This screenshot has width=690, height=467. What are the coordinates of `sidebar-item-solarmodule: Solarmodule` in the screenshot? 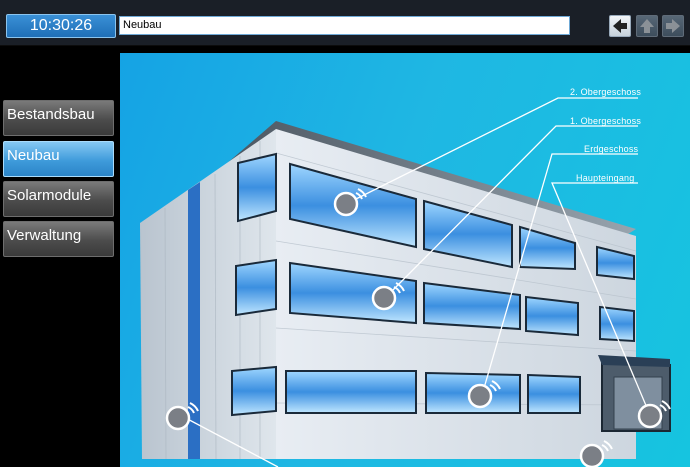 It's located at (58, 199).